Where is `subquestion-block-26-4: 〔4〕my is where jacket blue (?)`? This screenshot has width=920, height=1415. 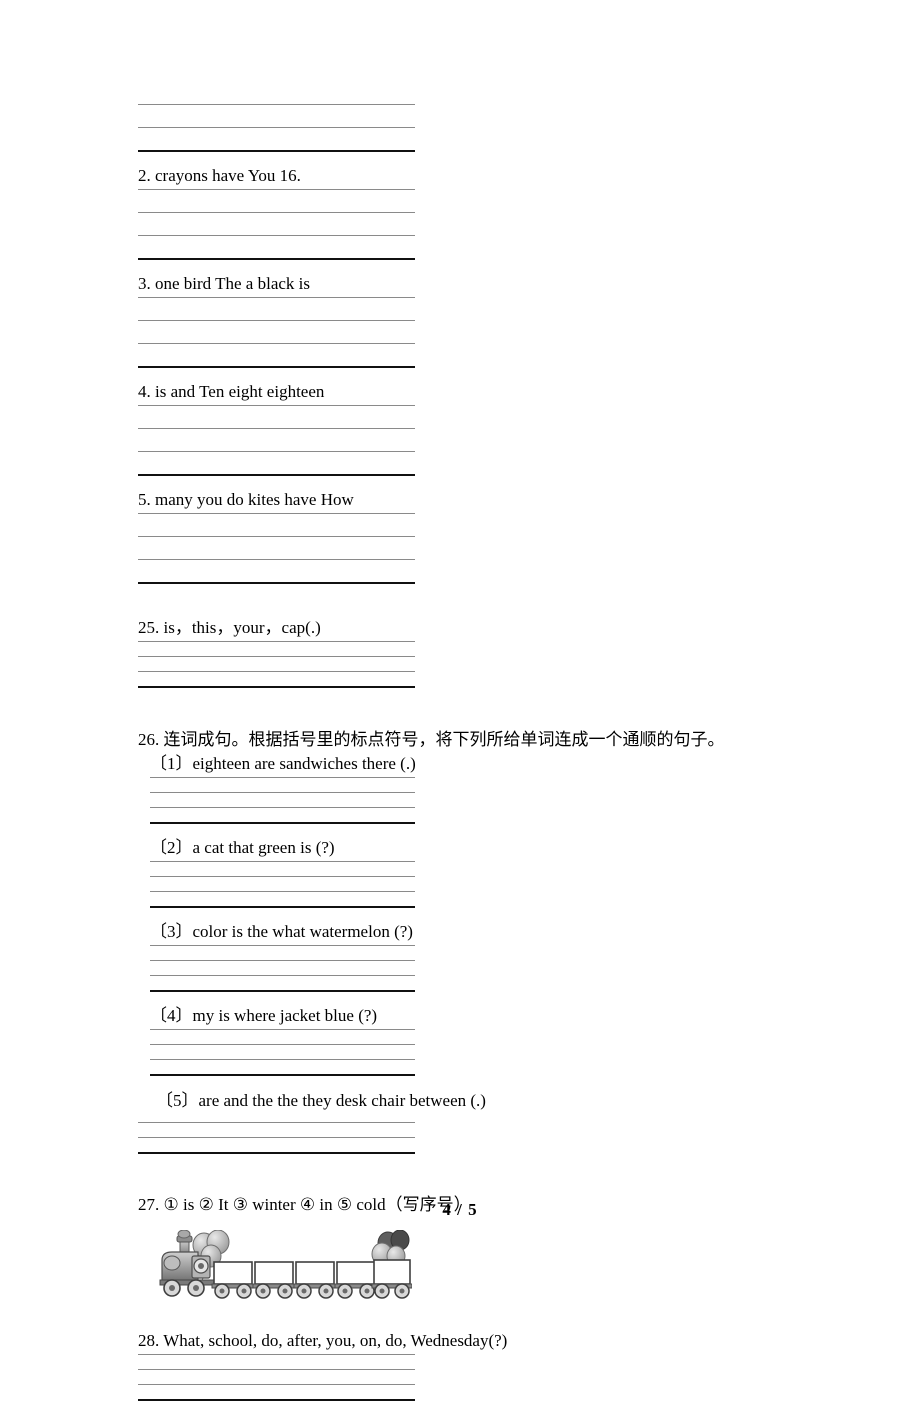
subquestion-block-26-4: 〔4〕my is where jacket blue (?) is located at coordinates (494, 1041).